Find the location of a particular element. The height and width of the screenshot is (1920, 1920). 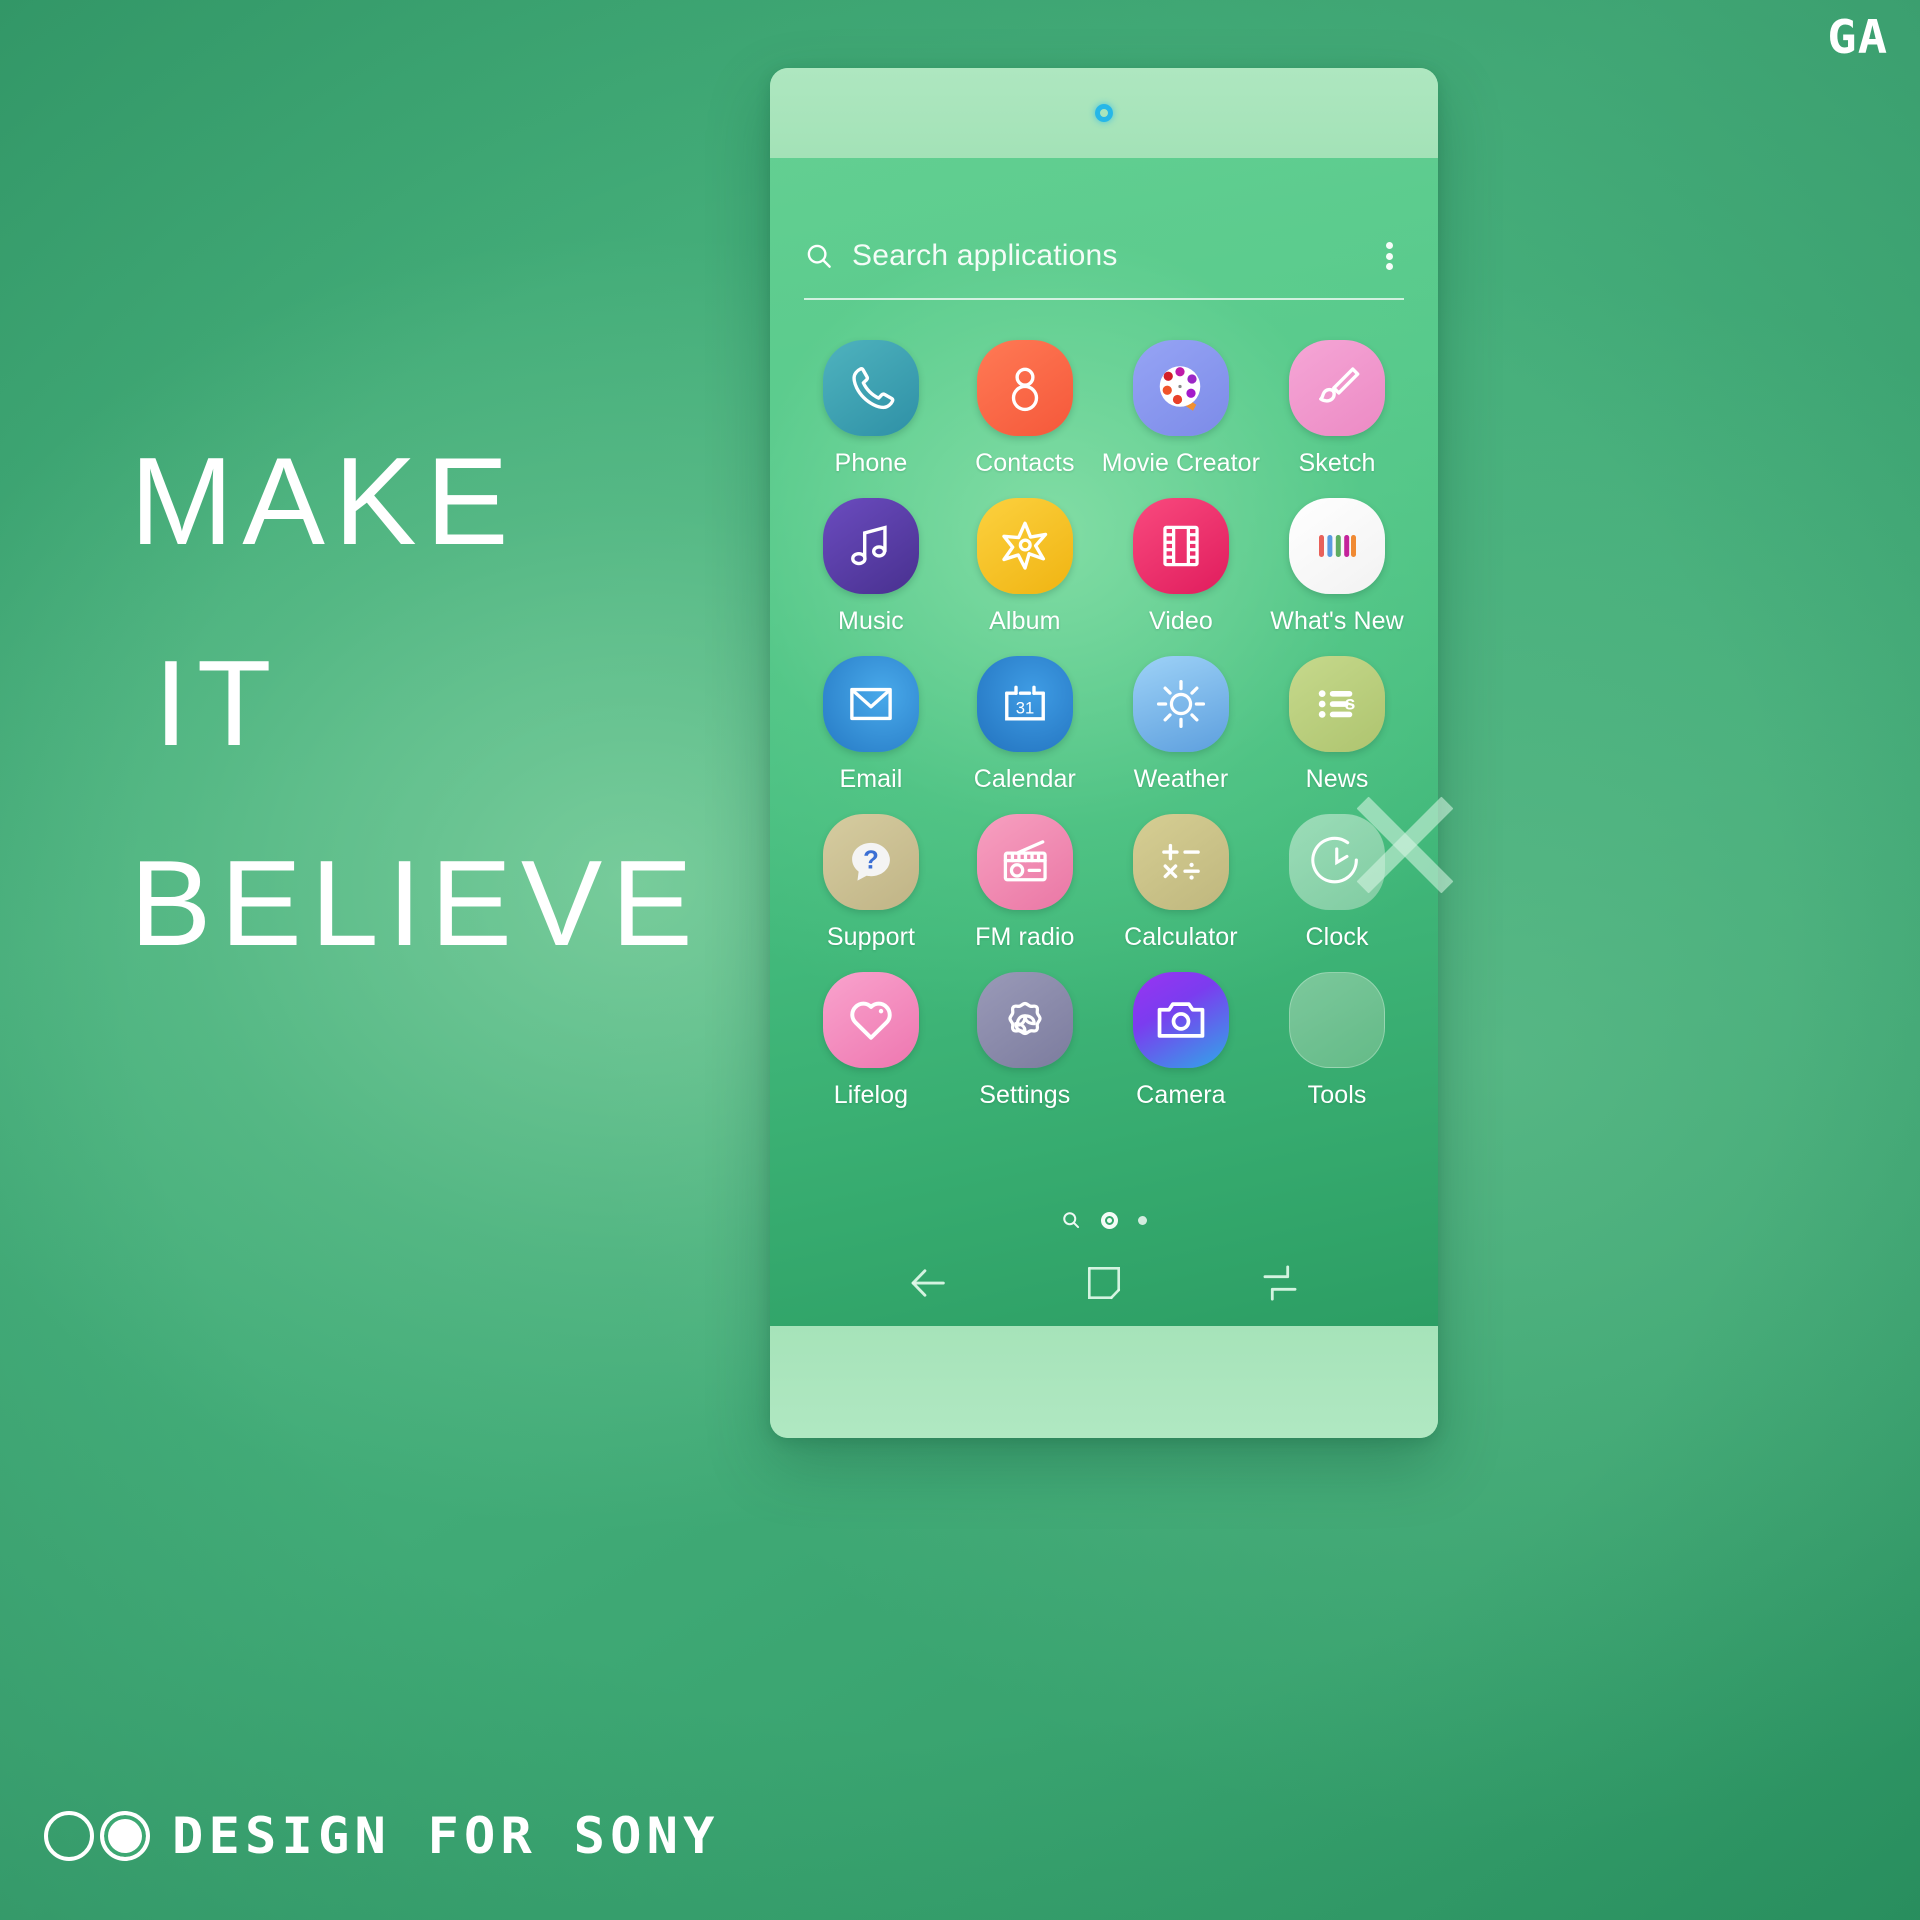

app-label: Tools is located at coordinates (1337, 1095).